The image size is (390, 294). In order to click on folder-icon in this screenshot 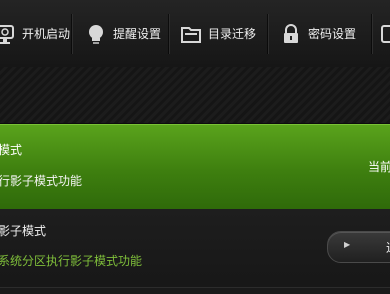, I will do `click(191, 34)`.